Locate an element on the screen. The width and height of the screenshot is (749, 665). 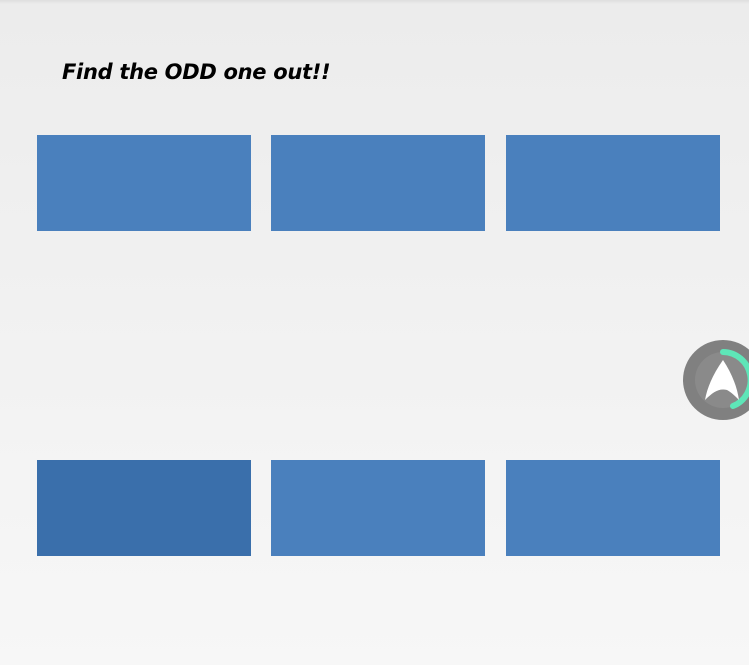
top-shade is located at coordinates (374, 2).